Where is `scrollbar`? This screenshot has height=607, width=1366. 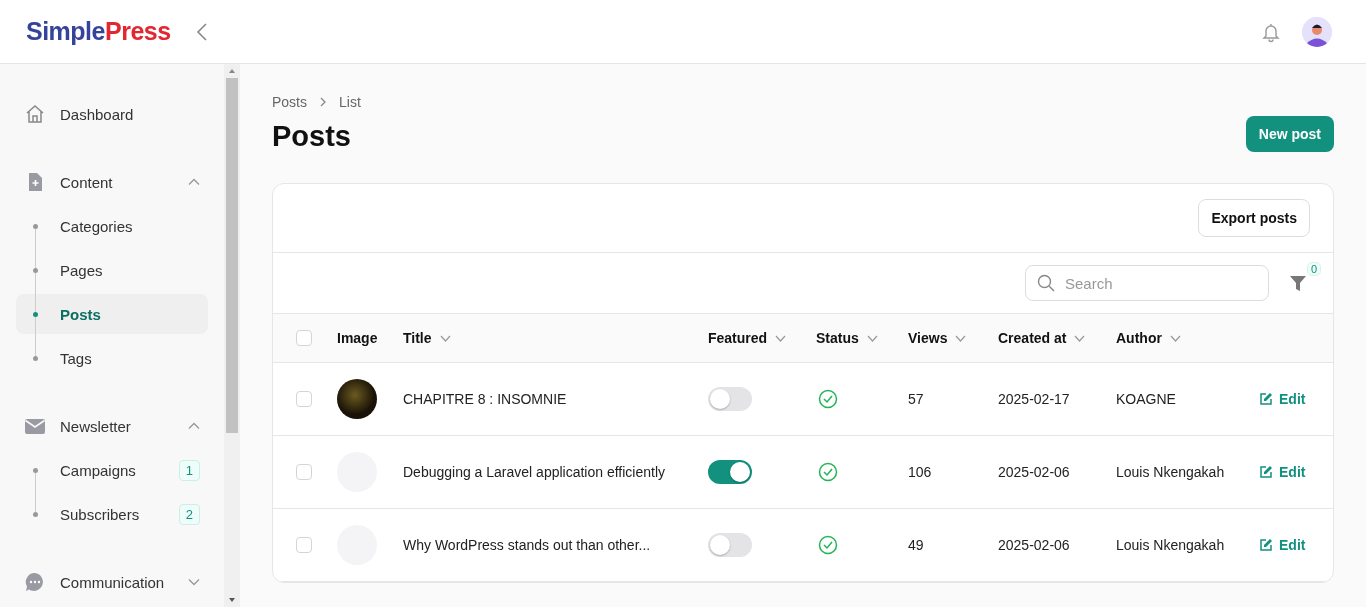 scrollbar is located at coordinates (232, 335).